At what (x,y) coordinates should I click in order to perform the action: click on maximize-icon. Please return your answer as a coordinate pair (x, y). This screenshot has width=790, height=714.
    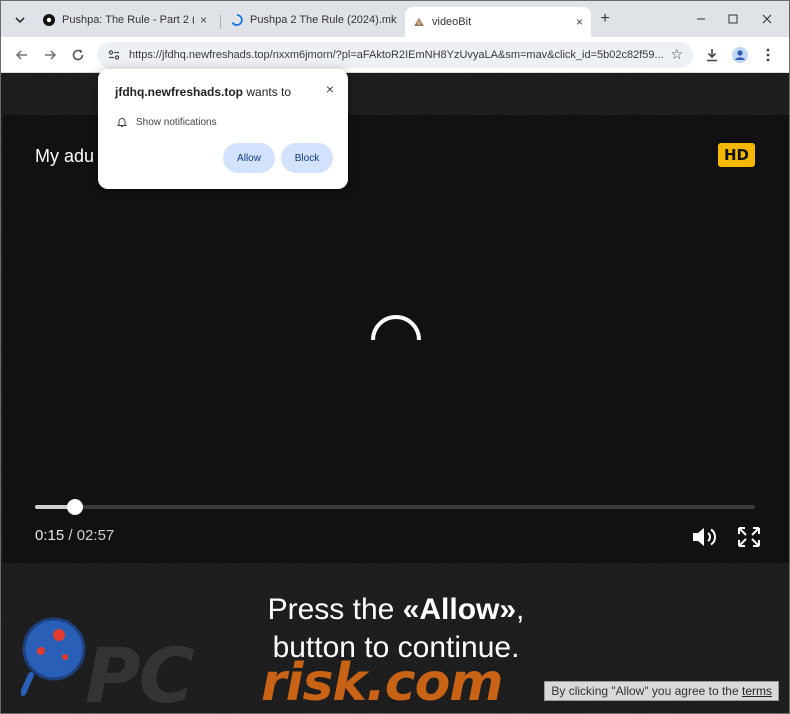
    Looking at the image, I should click on (733, 19).